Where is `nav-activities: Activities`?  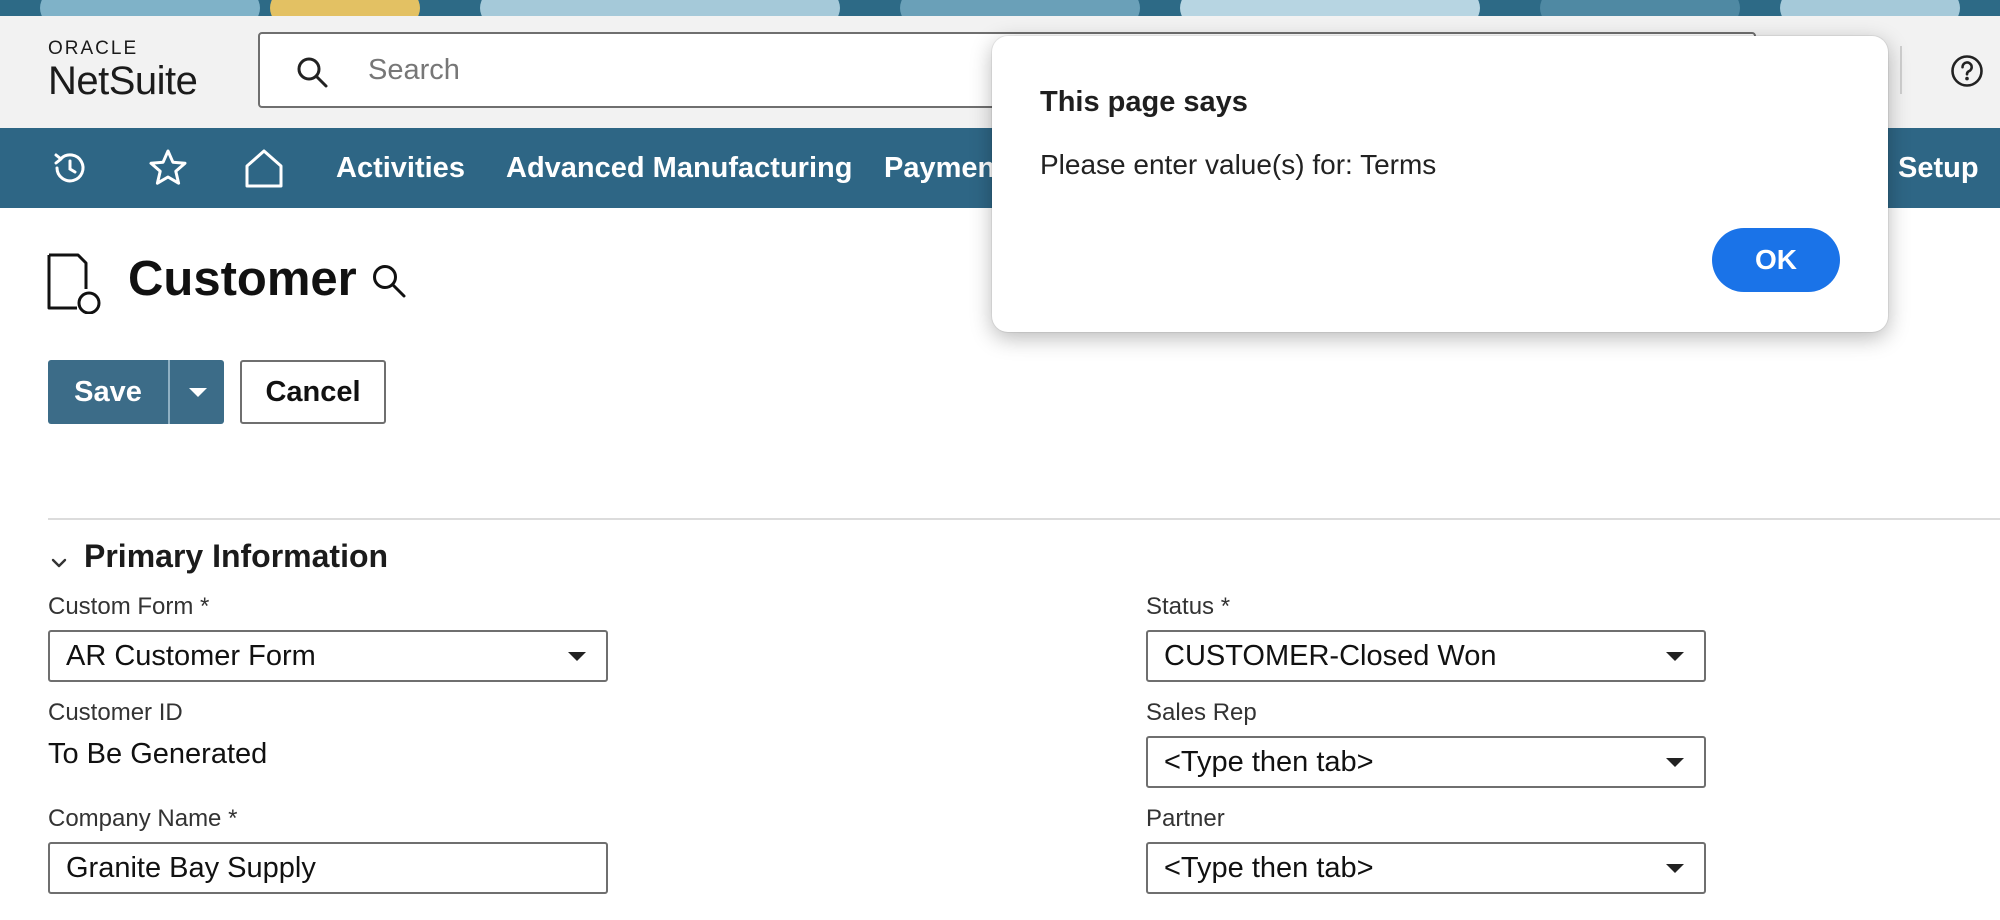 nav-activities: Activities is located at coordinates (400, 168).